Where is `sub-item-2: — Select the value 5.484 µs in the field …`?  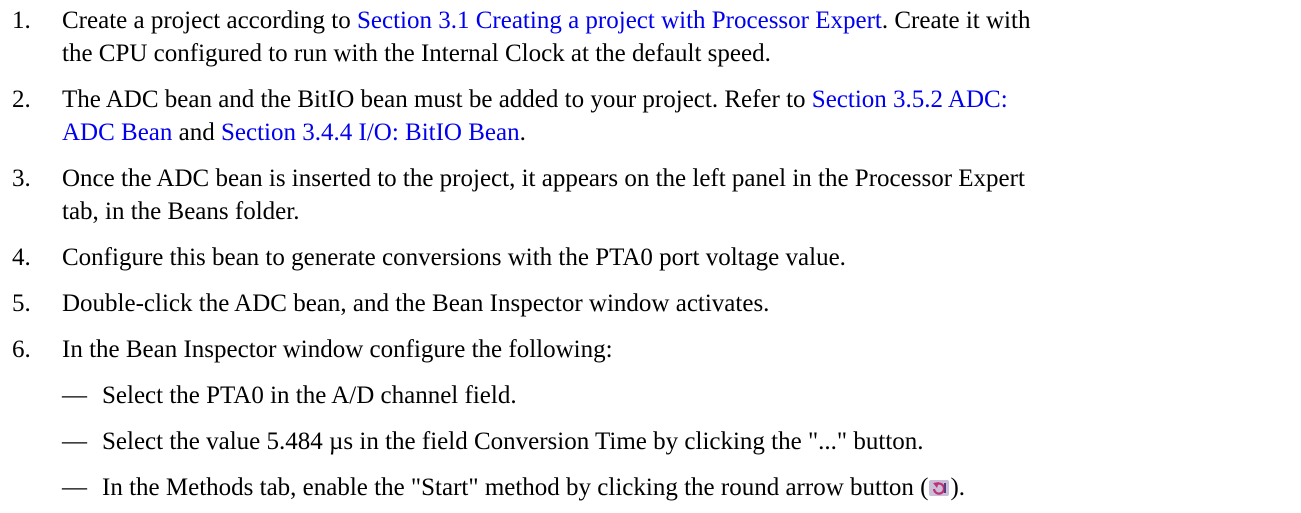
sub-item-2: — Select the value 5.484 µs in the field … is located at coordinates (493, 441).